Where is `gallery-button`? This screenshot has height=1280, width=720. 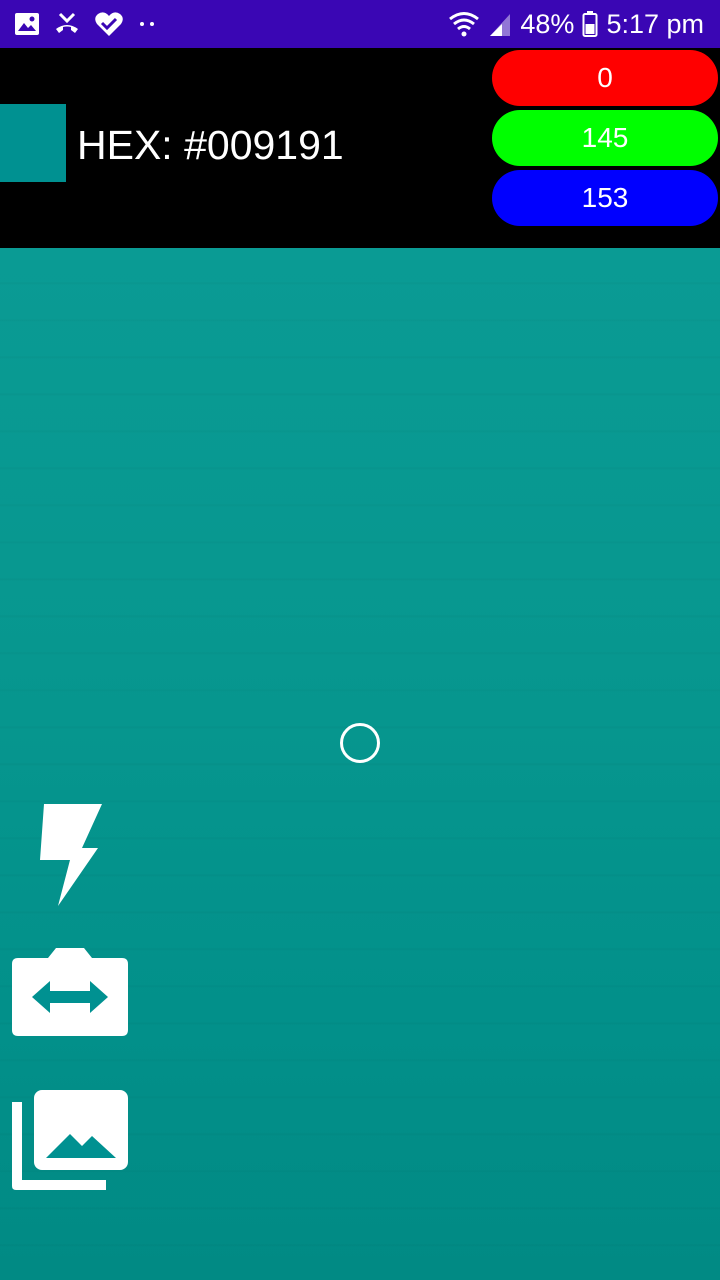 gallery-button is located at coordinates (70, 1140).